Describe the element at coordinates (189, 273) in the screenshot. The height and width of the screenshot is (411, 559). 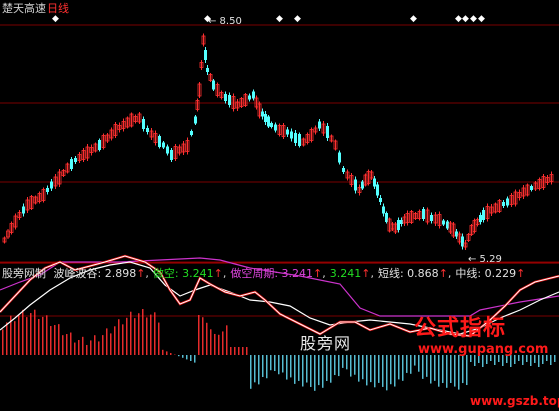
I see `indicator-item: 做空: 3.241↑,` at that location.